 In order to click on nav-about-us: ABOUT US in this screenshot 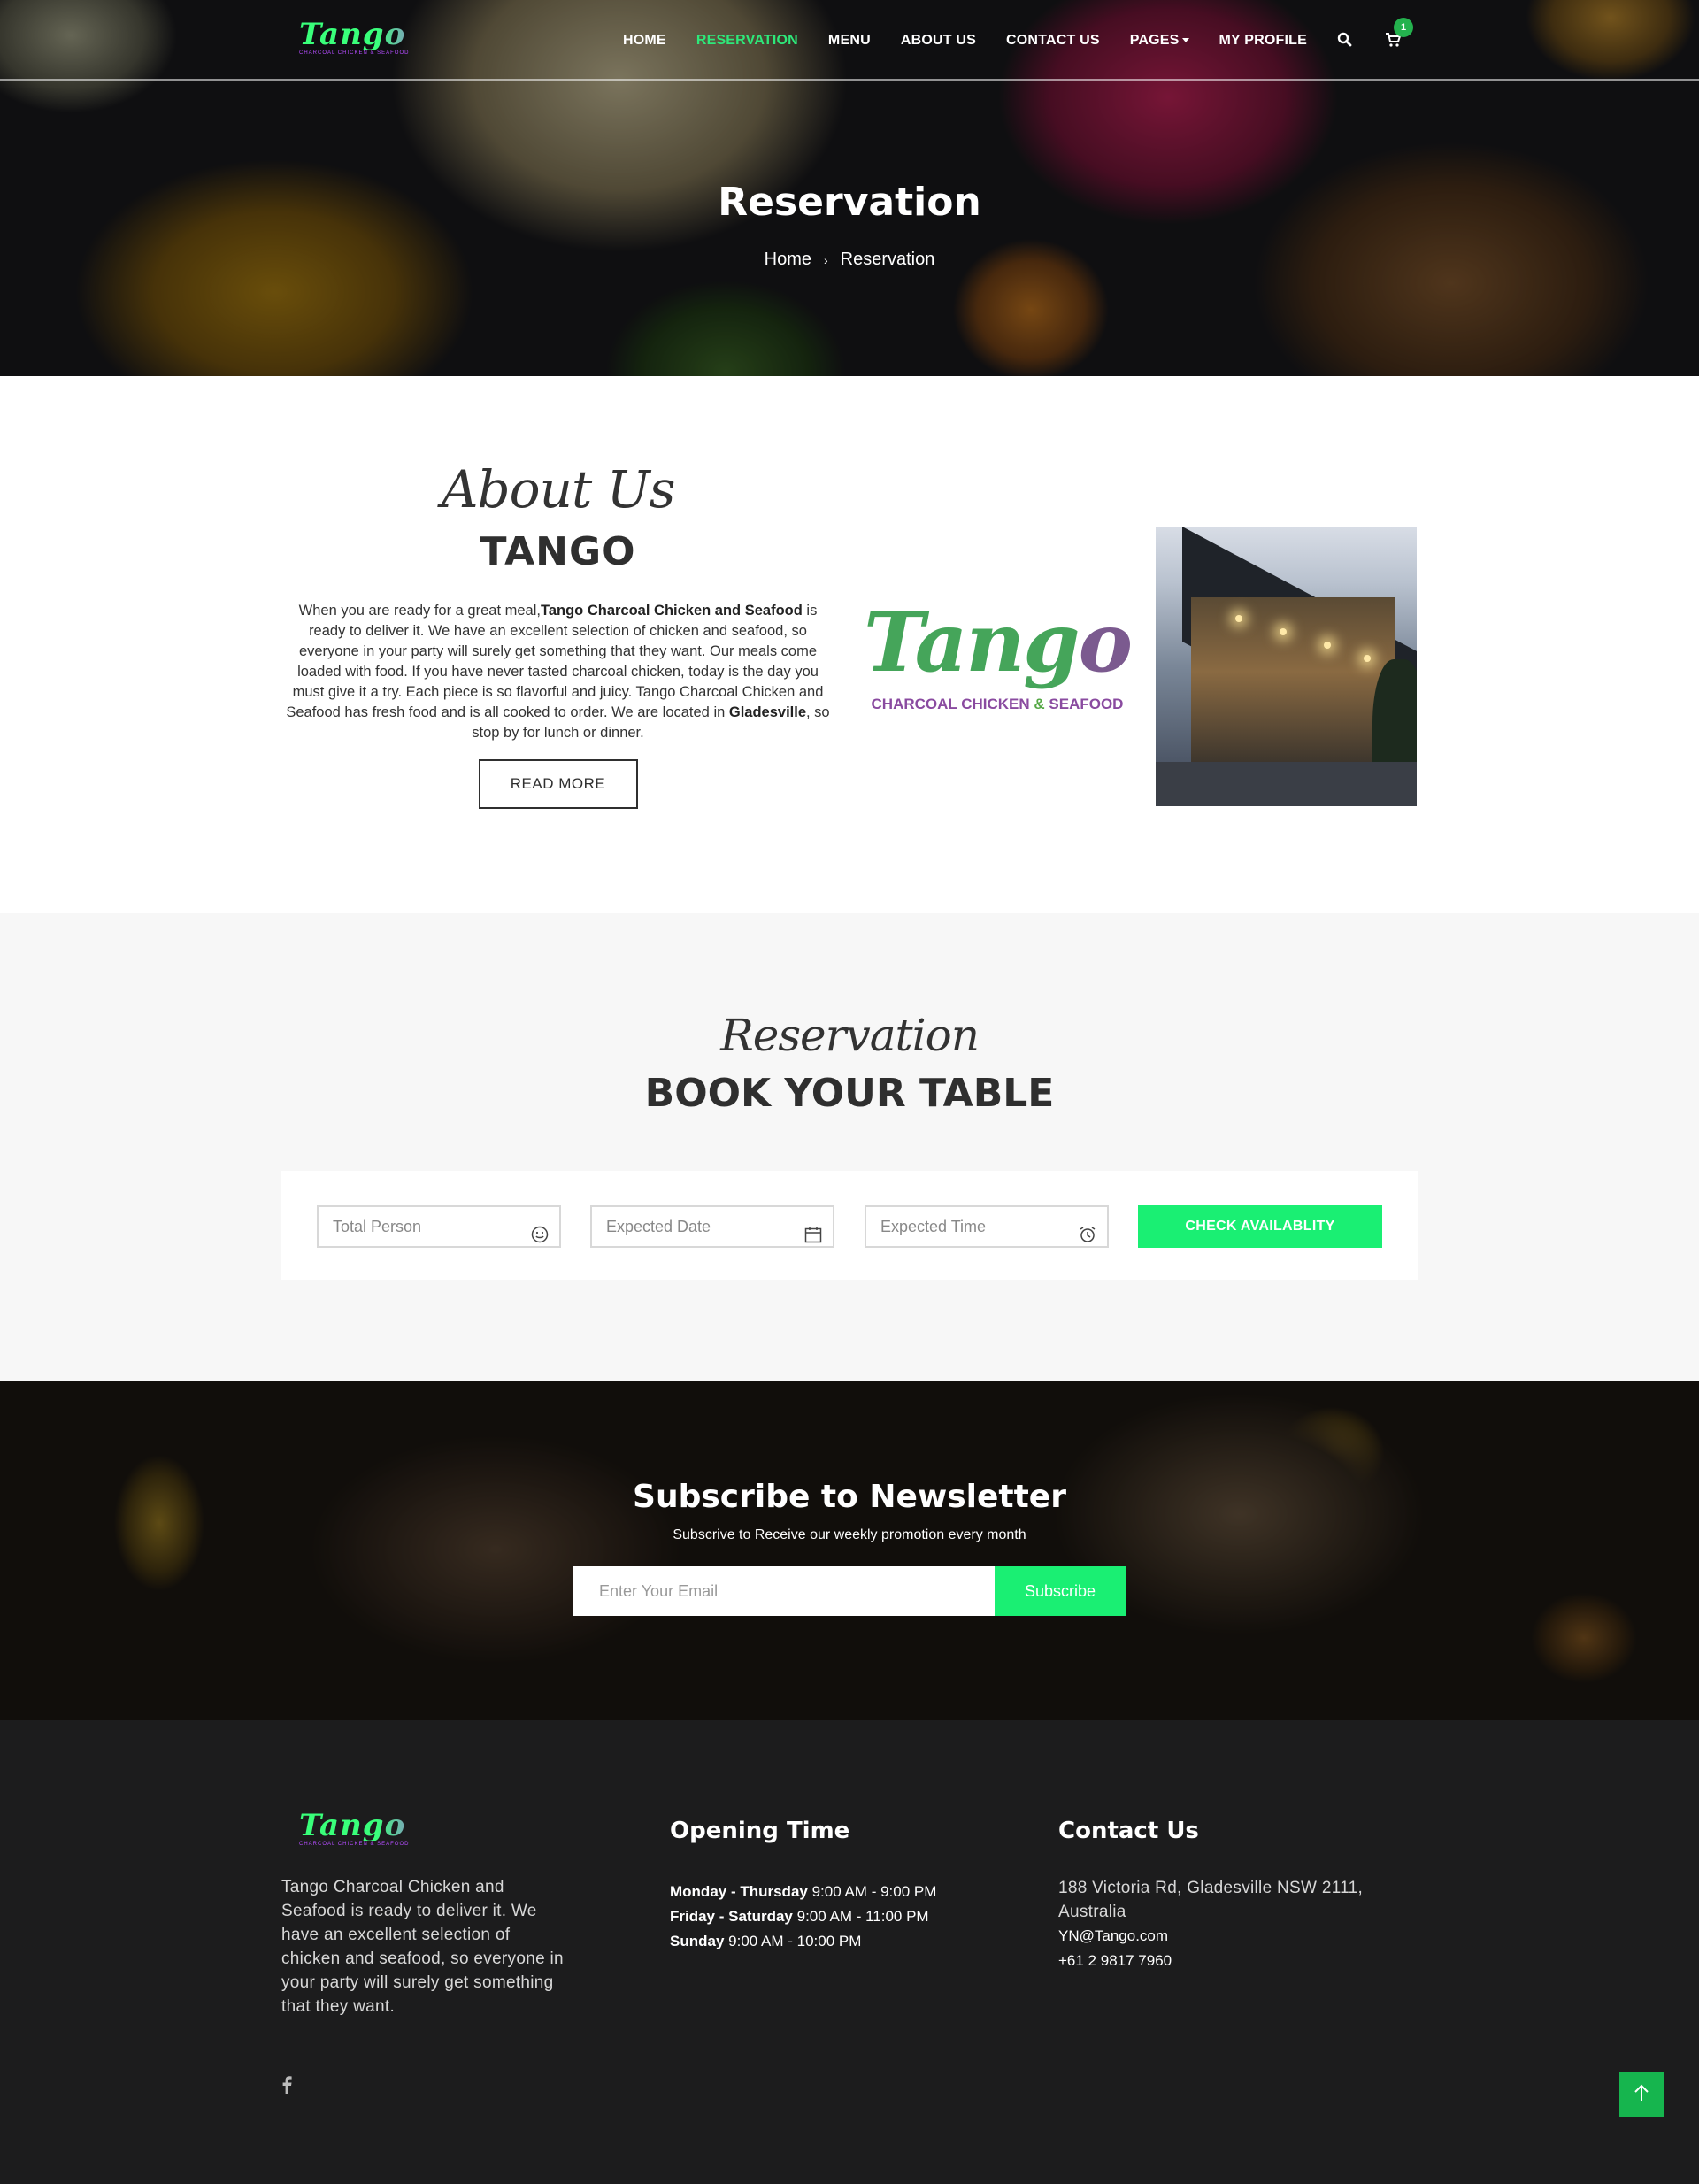, I will do `click(938, 41)`.